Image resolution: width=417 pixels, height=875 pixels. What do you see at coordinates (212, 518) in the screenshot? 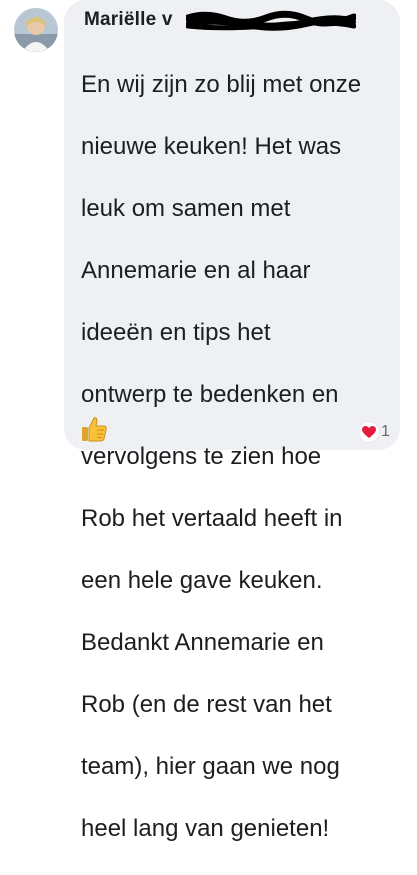
I see `comment-line: Rob het vertaald heeft in` at bounding box center [212, 518].